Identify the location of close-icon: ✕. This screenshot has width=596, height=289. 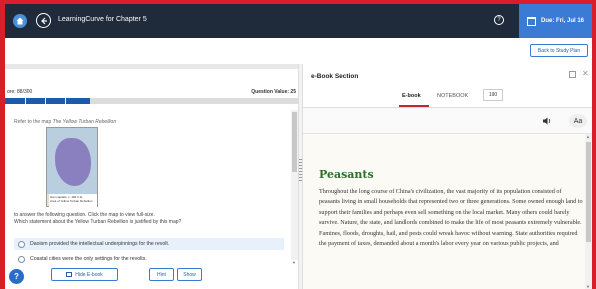
(585, 73).